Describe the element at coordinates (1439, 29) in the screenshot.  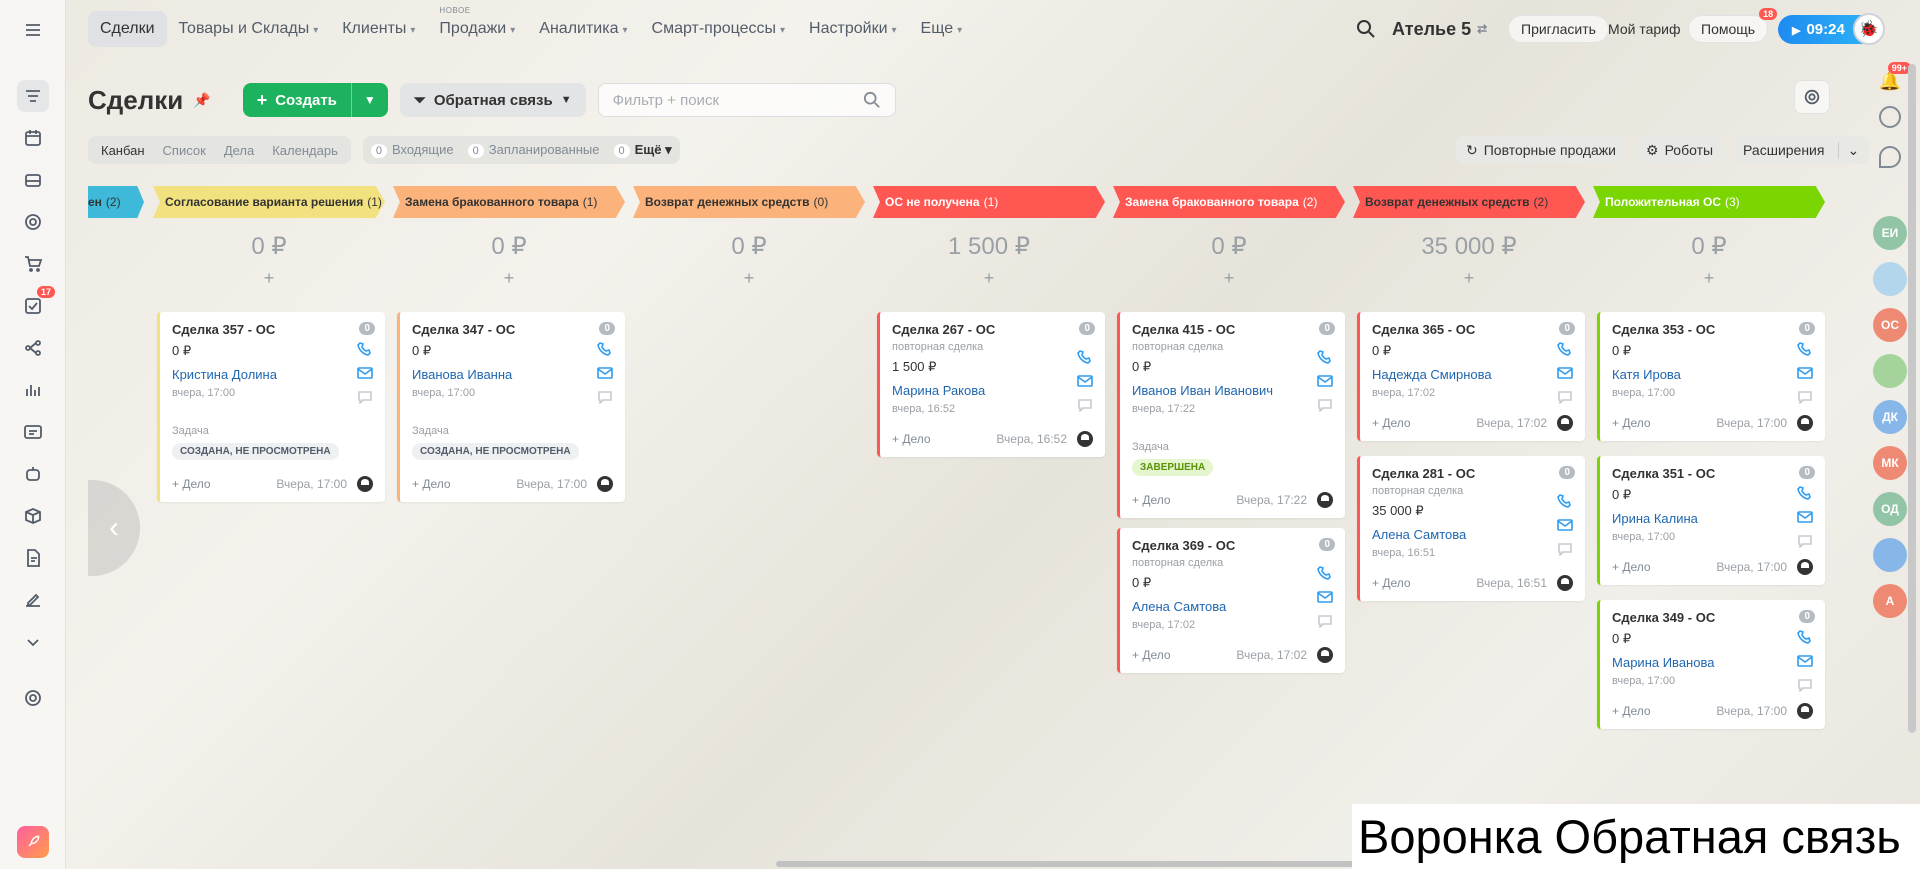
I see `workspace-name: Ателье 5 ⇄` at that location.